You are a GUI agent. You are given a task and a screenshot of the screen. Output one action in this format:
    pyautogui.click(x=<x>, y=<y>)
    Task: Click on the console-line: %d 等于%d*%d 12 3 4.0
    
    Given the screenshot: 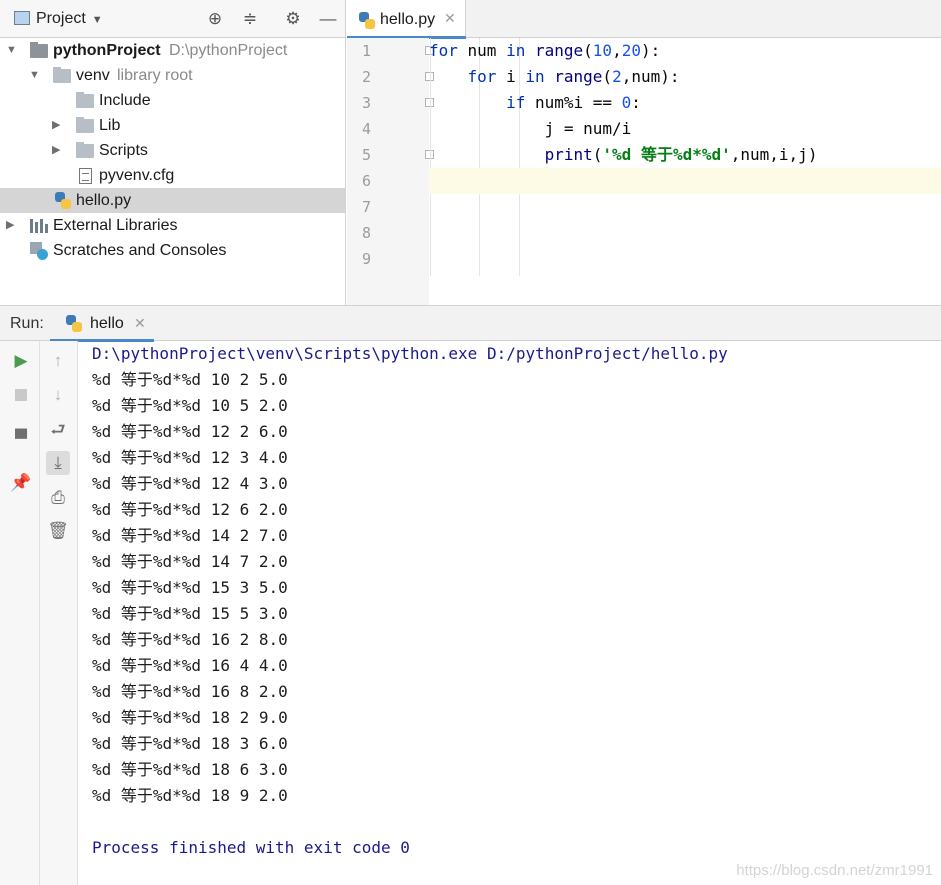 What is the action you would take?
    pyautogui.click(x=190, y=457)
    